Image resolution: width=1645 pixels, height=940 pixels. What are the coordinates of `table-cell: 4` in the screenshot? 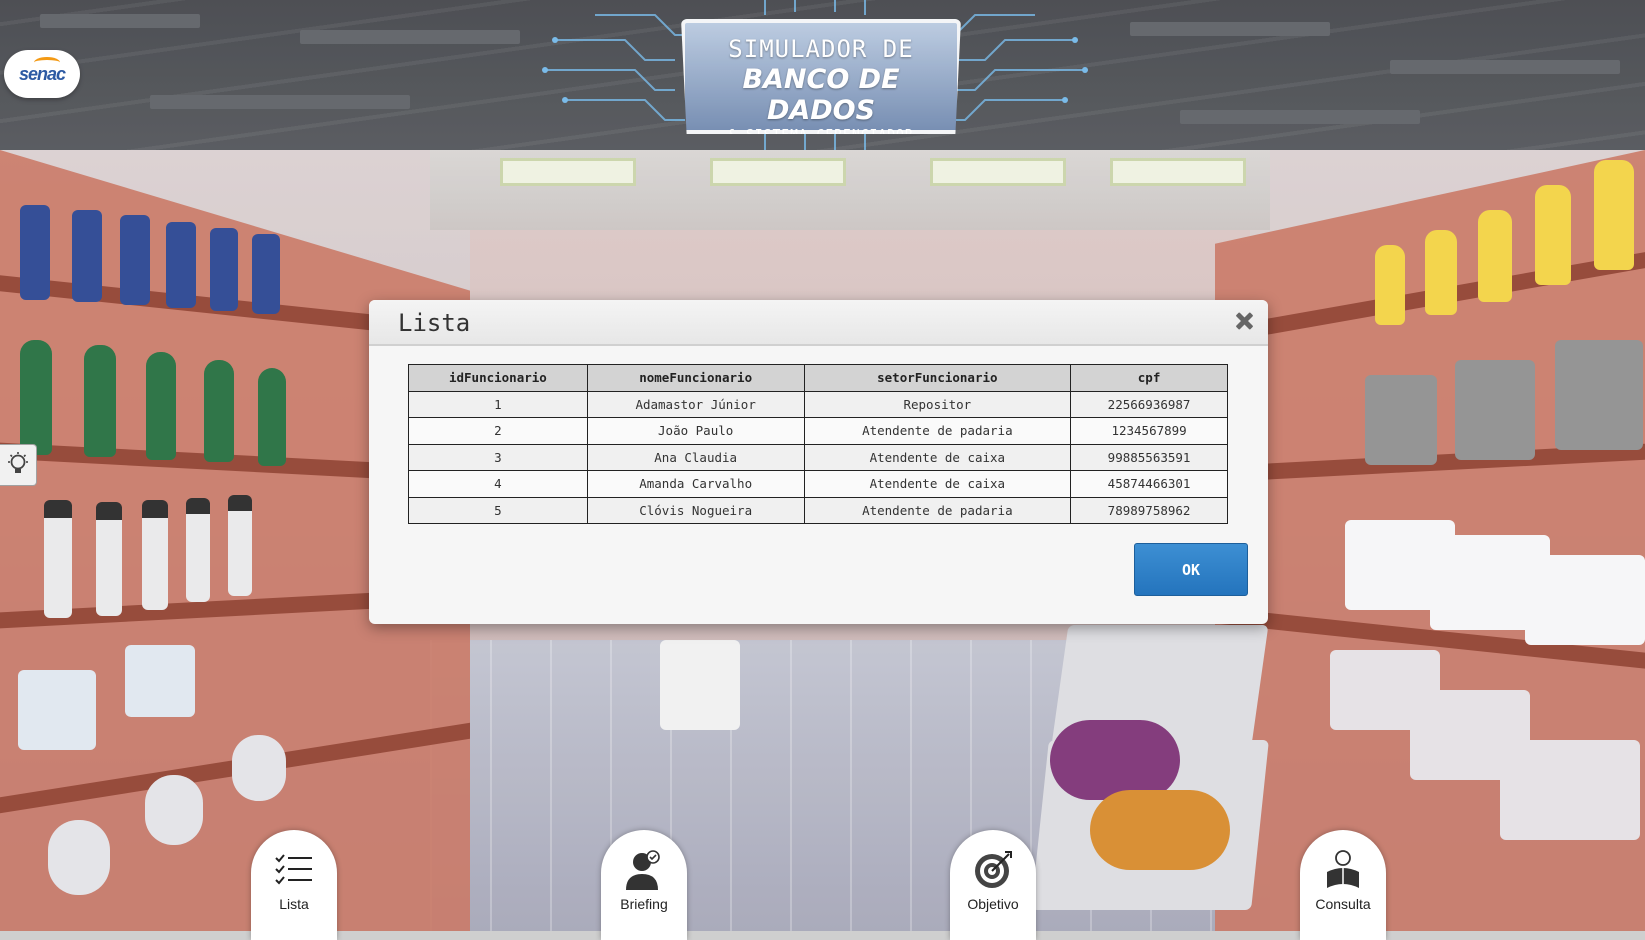 It's located at (498, 484).